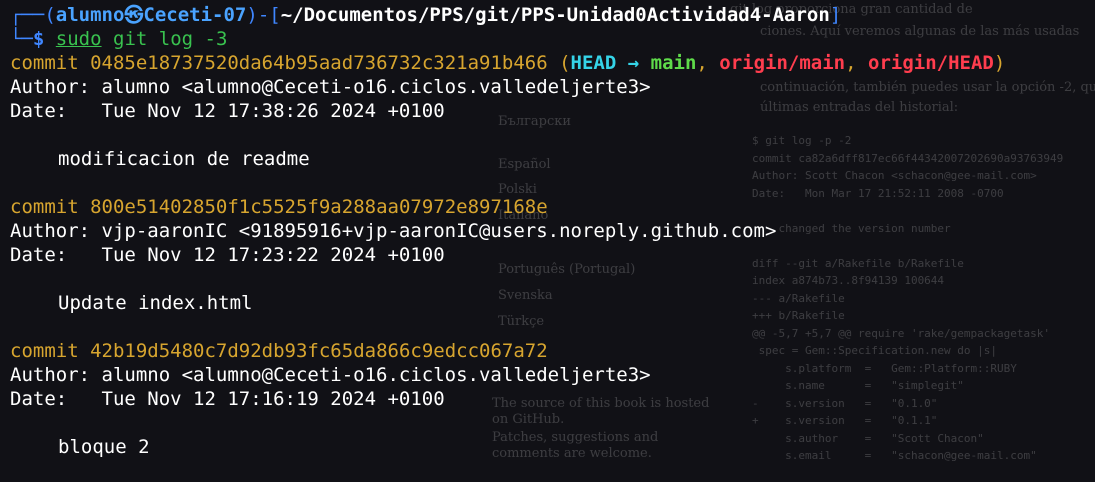 The width and height of the screenshot is (1095, 482). What do you see at coordinates (673, 63) in the screenshot?
I see `ref-branch-main: main` at bounding box center [673, 63].